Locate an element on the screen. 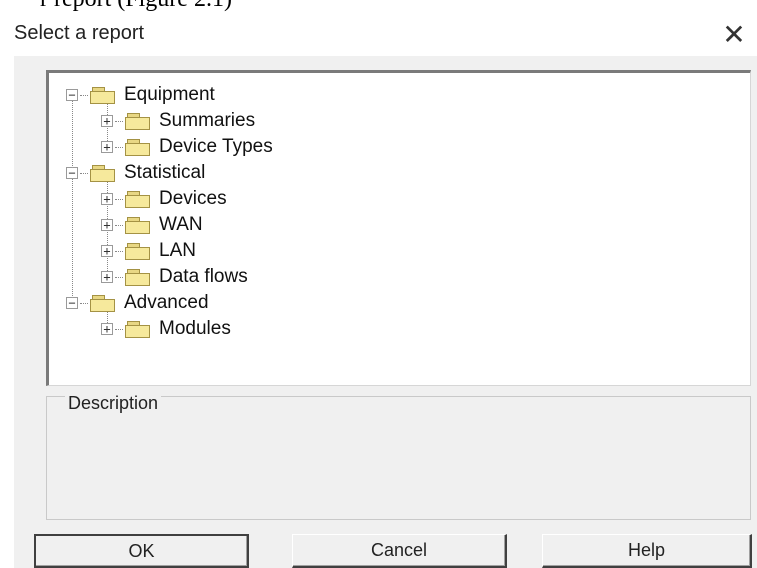 This screenshot has height=568, width=757. tree-node-label: Statistical is located at coordinates (164, 173).